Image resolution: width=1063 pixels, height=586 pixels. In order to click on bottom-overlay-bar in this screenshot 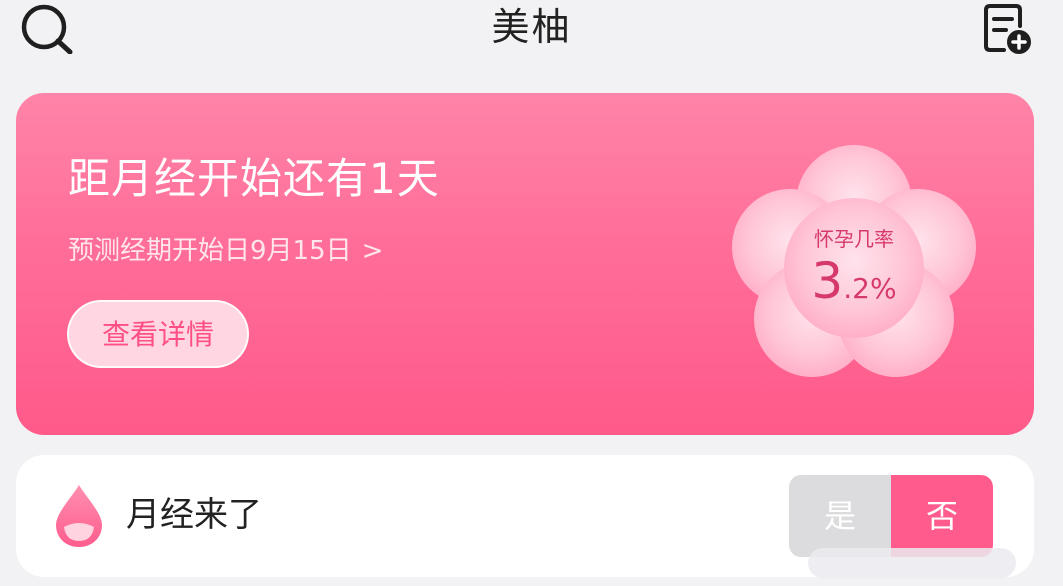, I will do `click(912, 563)`.